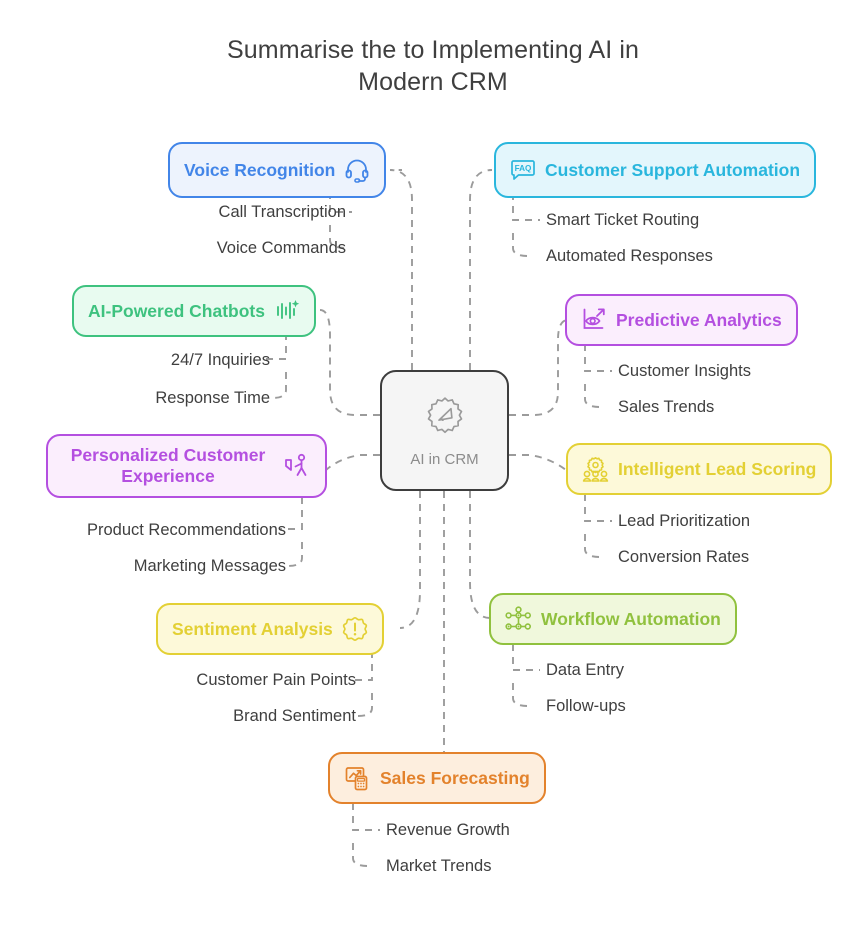 The height and width of the screenshot is (926, 866). I want to click on branch-label-personalized-customer-experience: Personalized Customer Experience, so click(168, 466).